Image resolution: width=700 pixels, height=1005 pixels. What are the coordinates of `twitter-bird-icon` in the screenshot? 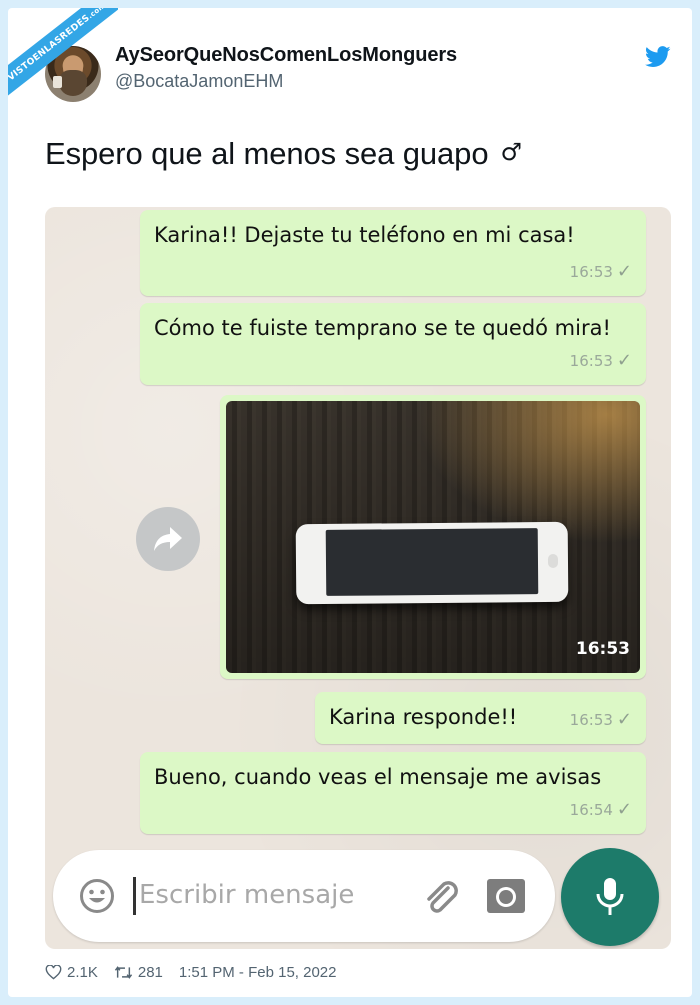 It's located at (658, 57).